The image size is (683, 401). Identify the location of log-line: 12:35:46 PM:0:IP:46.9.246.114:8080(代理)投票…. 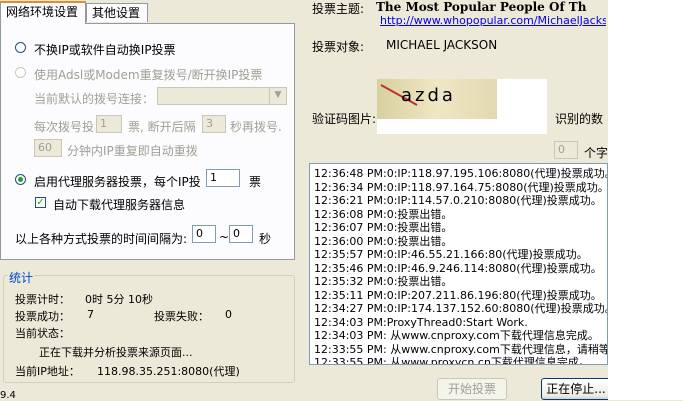
(458, 268).